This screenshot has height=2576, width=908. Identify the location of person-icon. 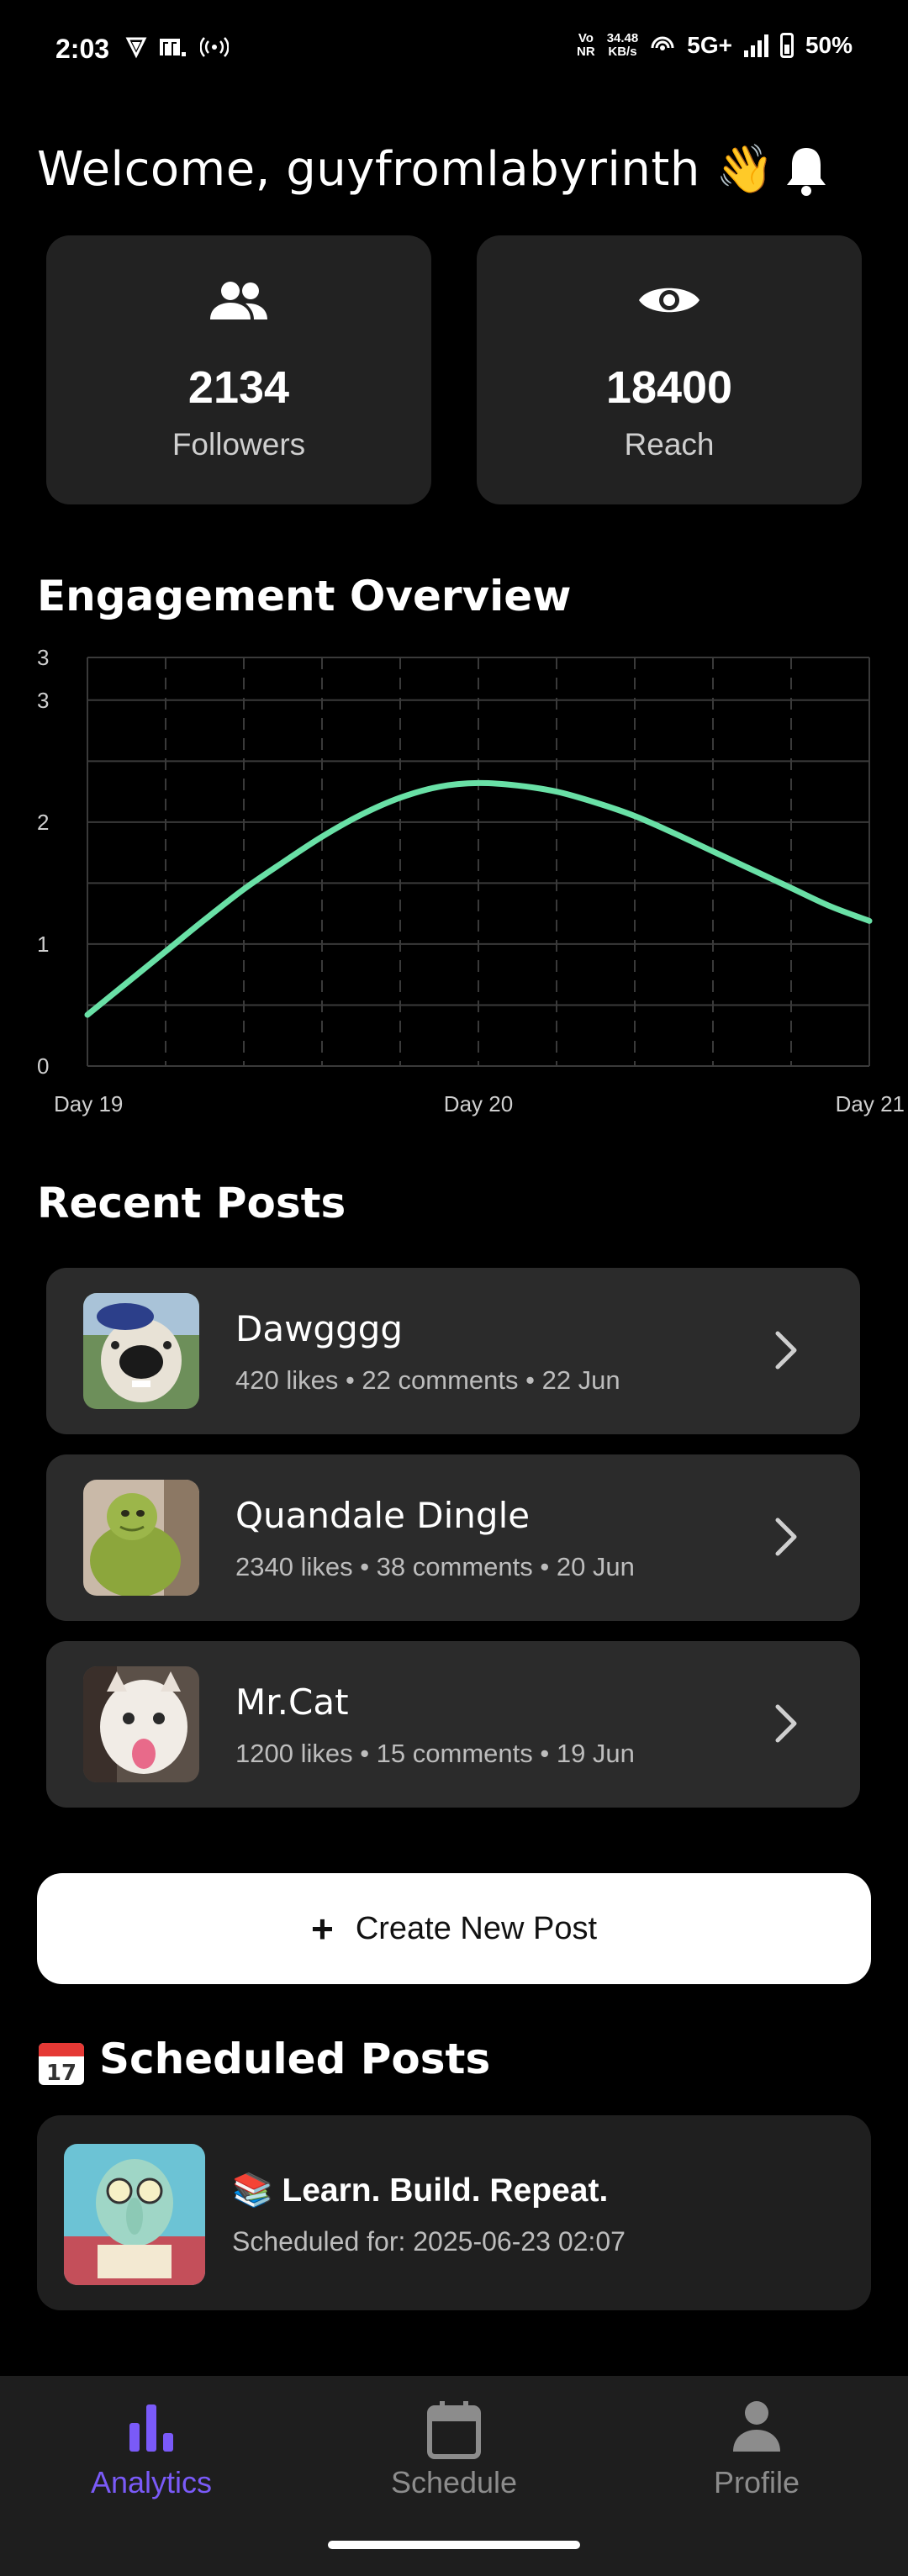
(756, 2426).